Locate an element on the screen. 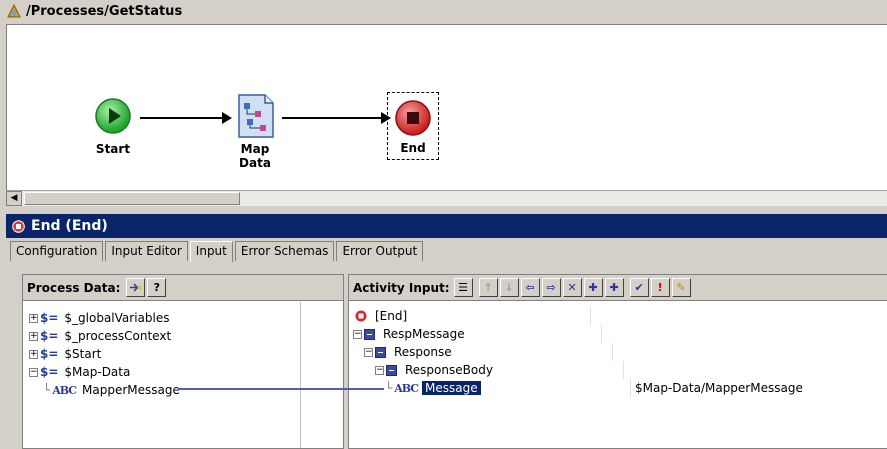 The image size is (887, 449). input-tree-message: └ ABC Message is located at coordinates (433, 388).